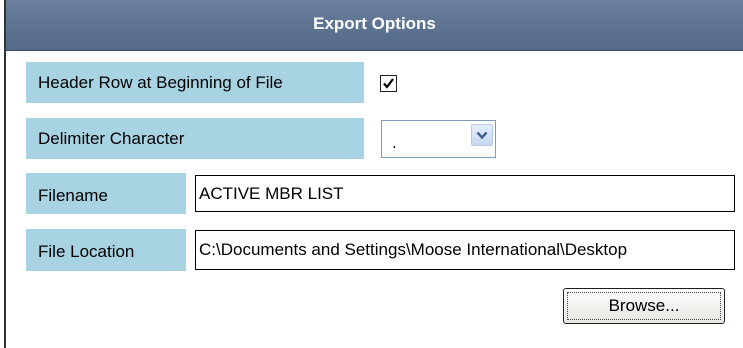 This screenshot has width=743, height=348. I want to click on delimiter-dropdown-button, so click(482, 135).